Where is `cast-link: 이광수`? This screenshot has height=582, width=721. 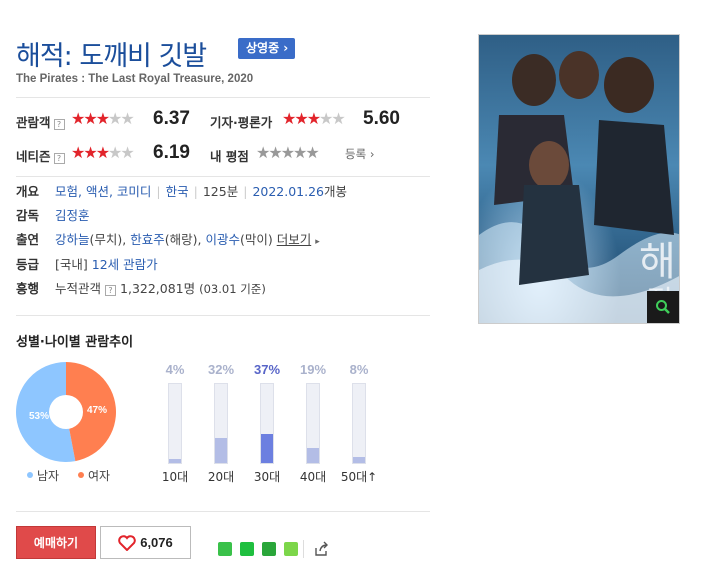 cast-link: 이광수 is located at coordinates (222, 239).